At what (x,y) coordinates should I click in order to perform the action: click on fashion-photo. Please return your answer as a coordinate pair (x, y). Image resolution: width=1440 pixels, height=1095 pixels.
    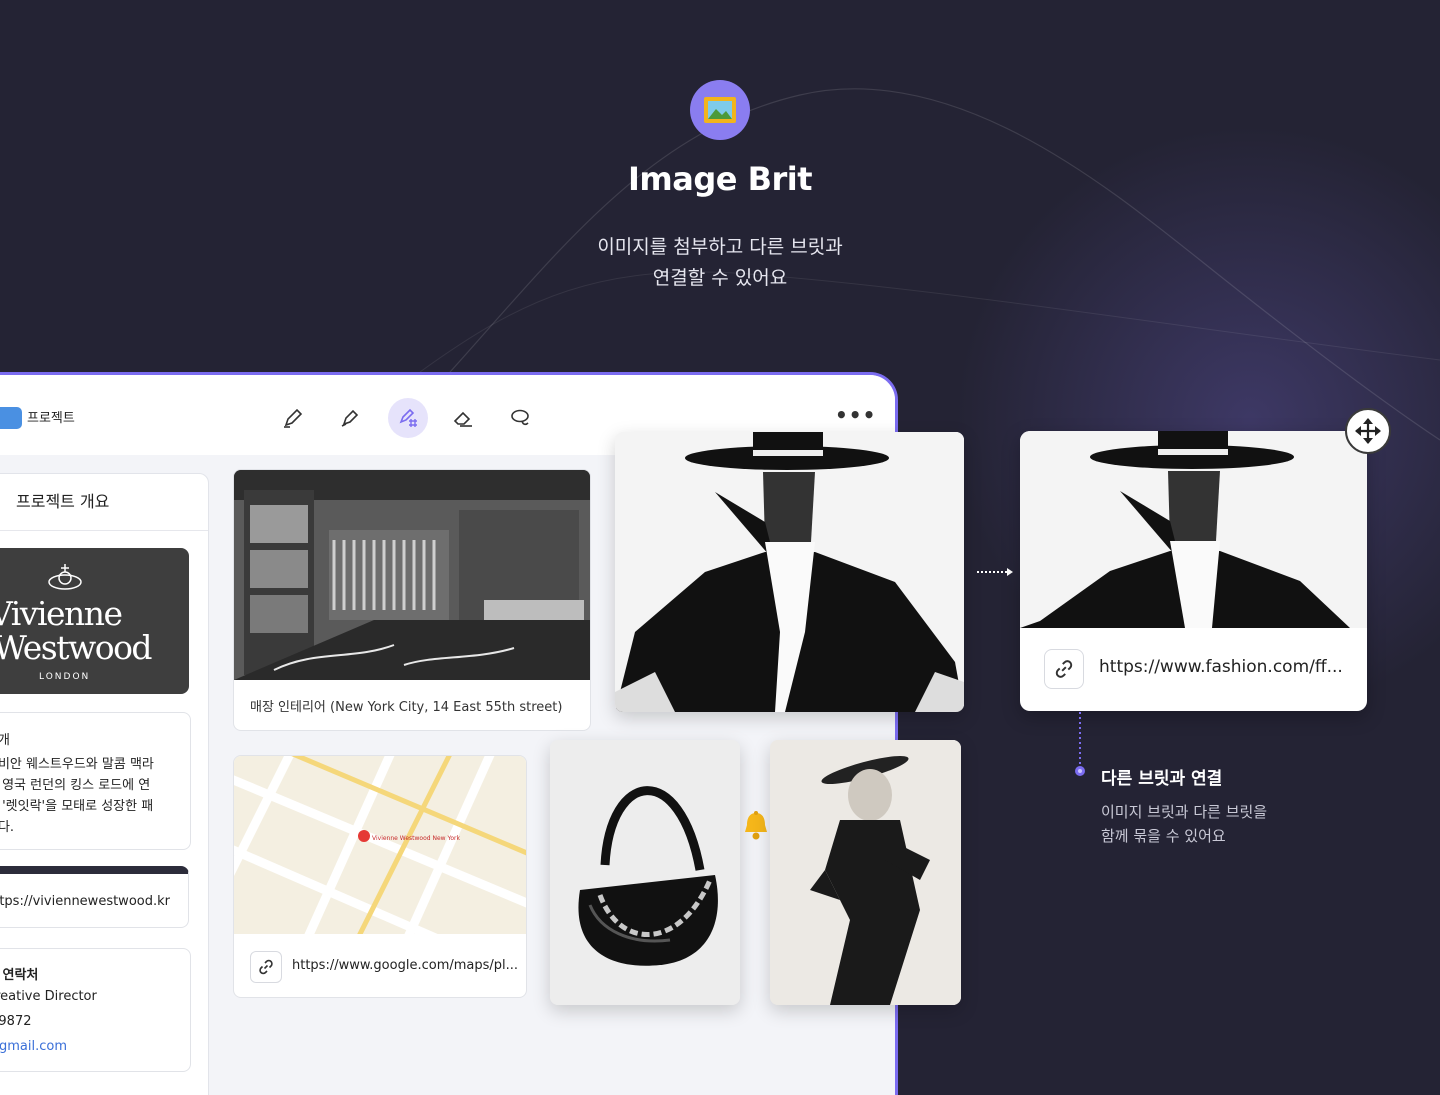
    Looking at the image, I should click on (789, 572).